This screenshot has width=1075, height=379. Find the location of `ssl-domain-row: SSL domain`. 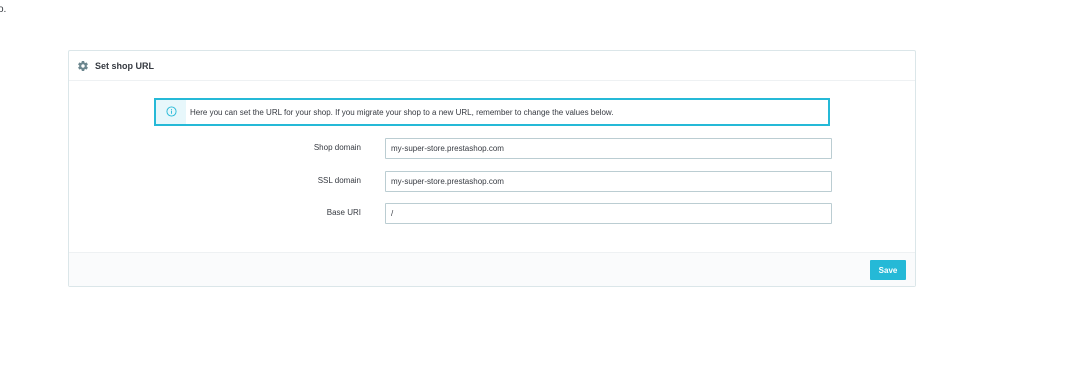

ssl-domain-row: SSL domain is located at coordinates (492, 182).